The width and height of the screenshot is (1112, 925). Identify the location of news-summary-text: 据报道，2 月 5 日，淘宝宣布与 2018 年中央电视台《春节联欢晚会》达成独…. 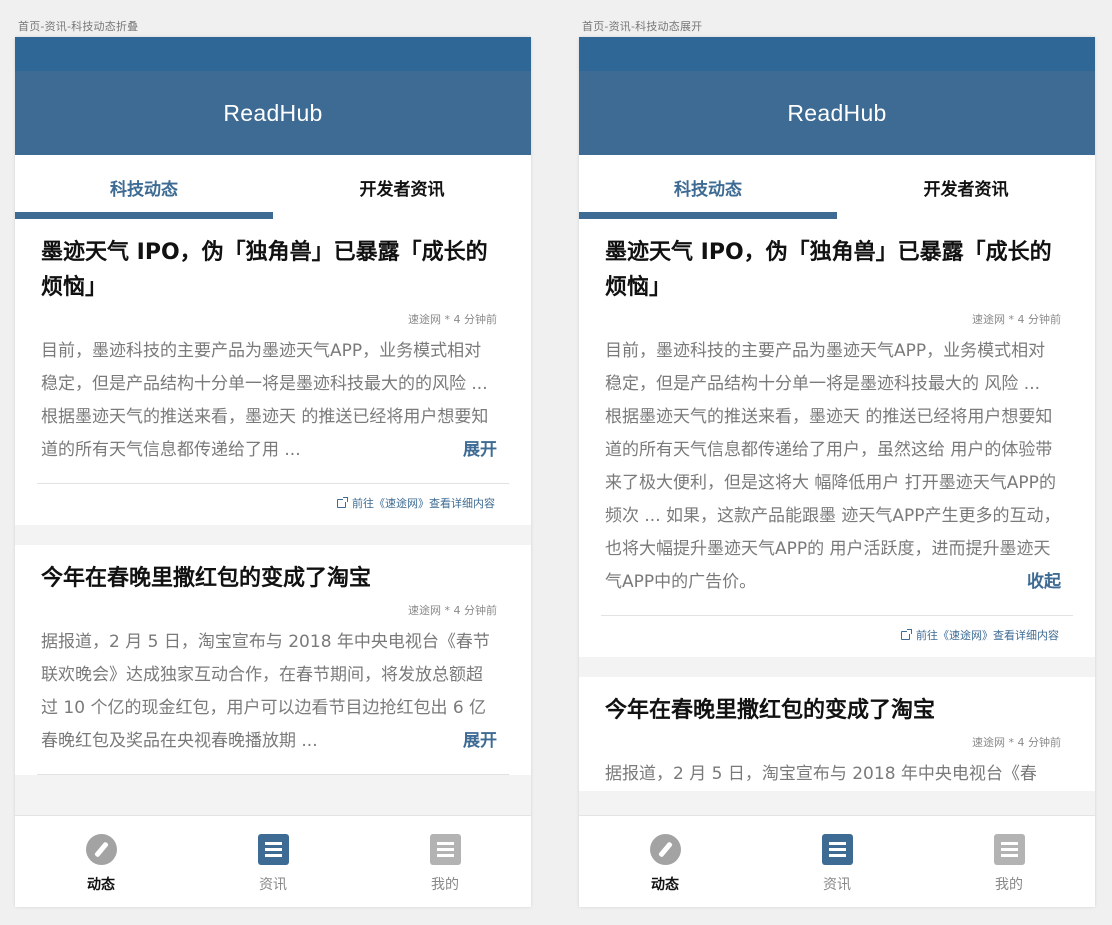
(265, 691).